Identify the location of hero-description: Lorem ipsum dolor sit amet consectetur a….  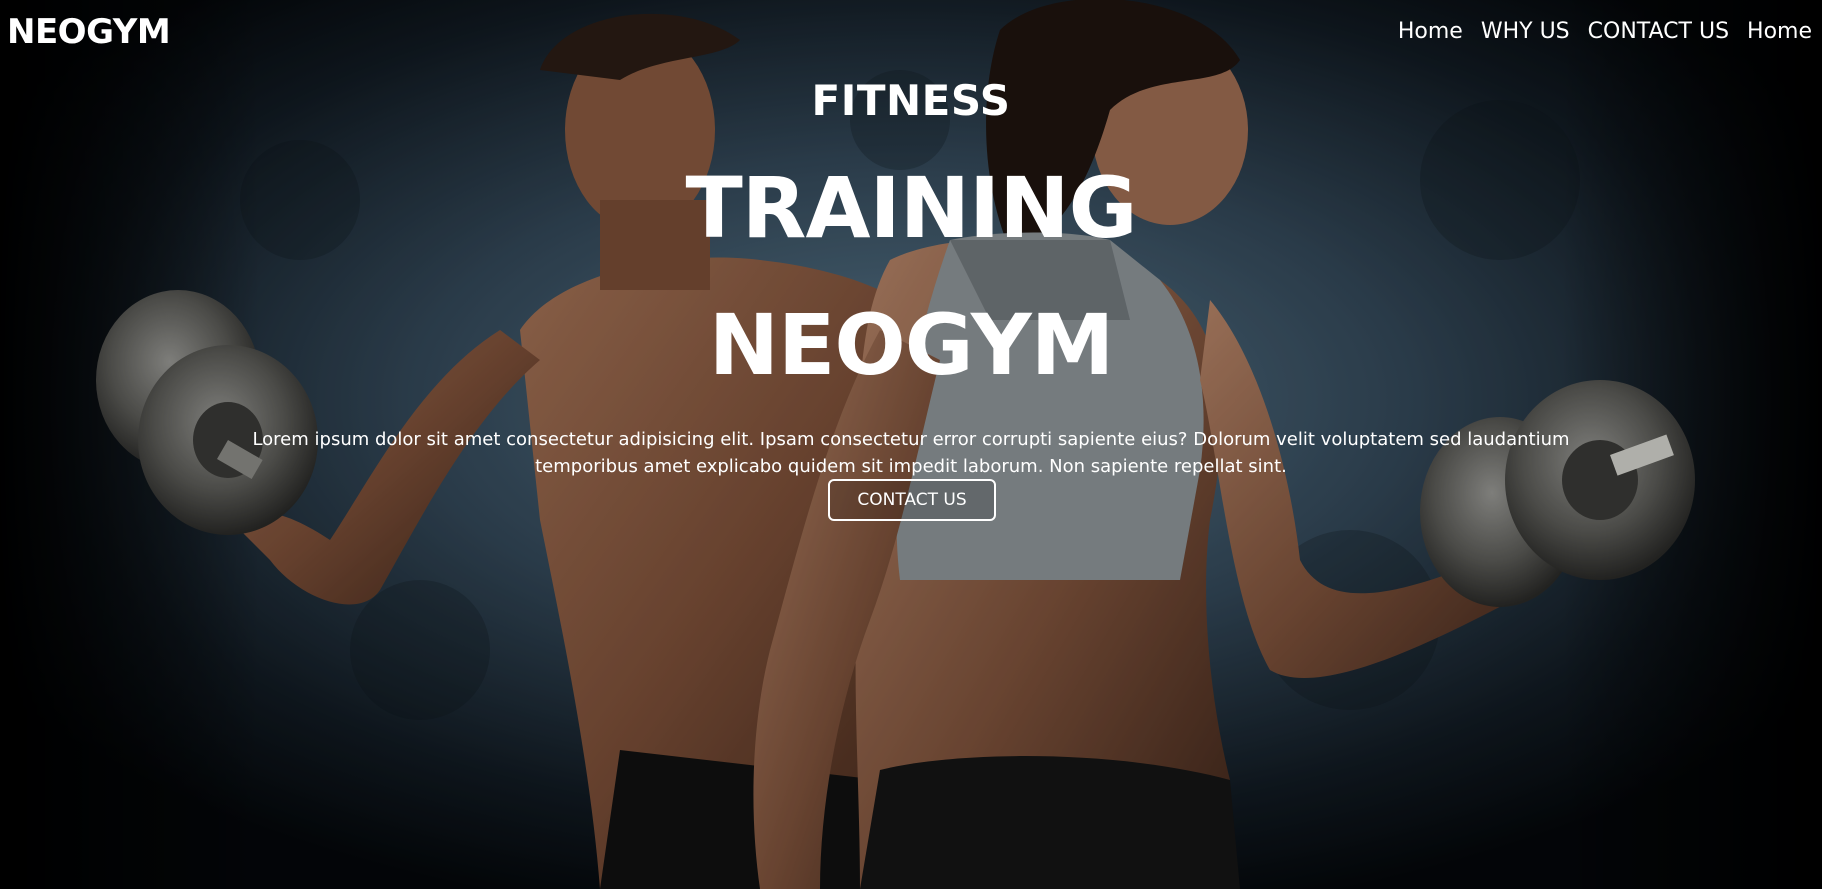
(911, 453).